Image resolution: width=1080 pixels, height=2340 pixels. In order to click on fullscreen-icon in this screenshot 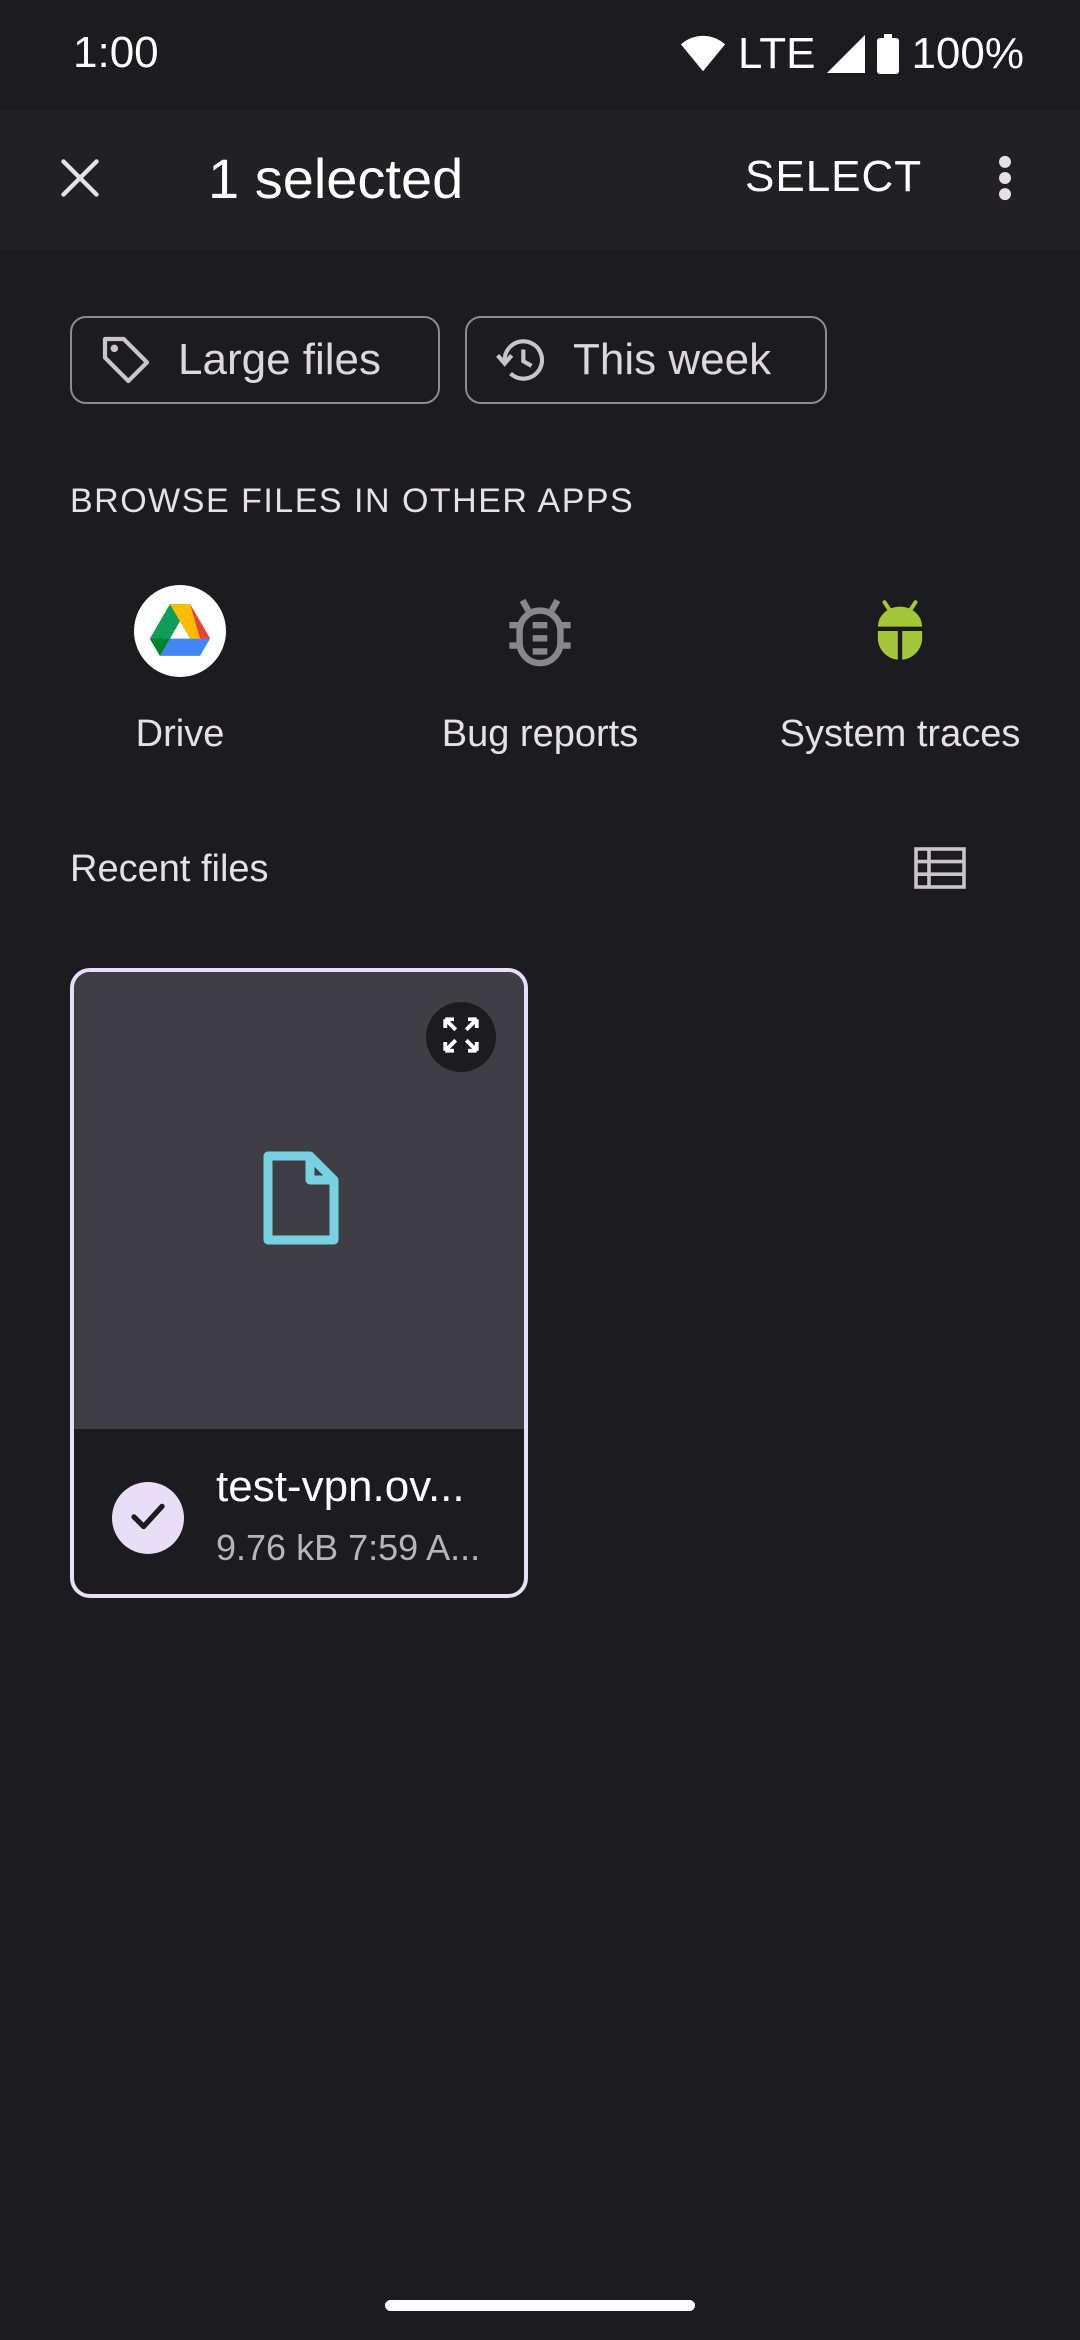, I will do `click(461, 1037)`.